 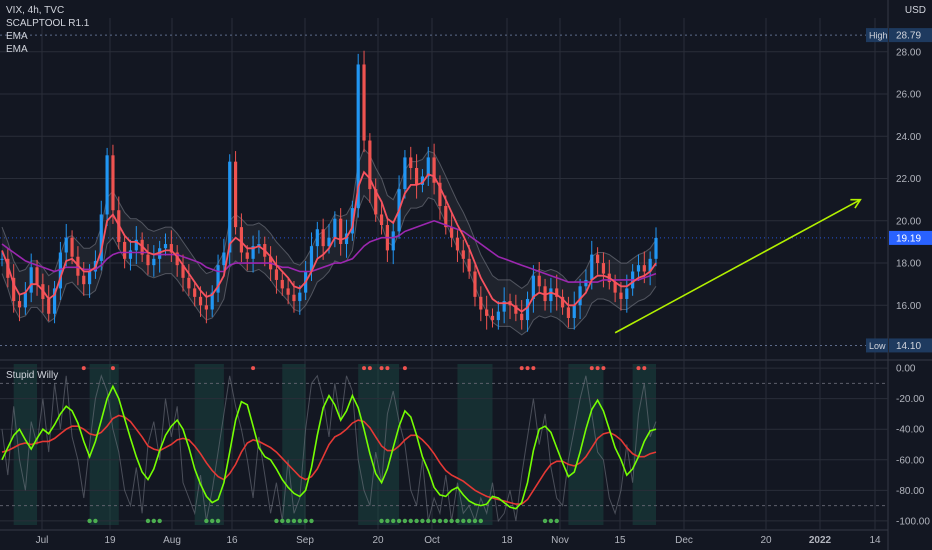 I want to click on x-tick-label: 15, so click(x=620, y=540).